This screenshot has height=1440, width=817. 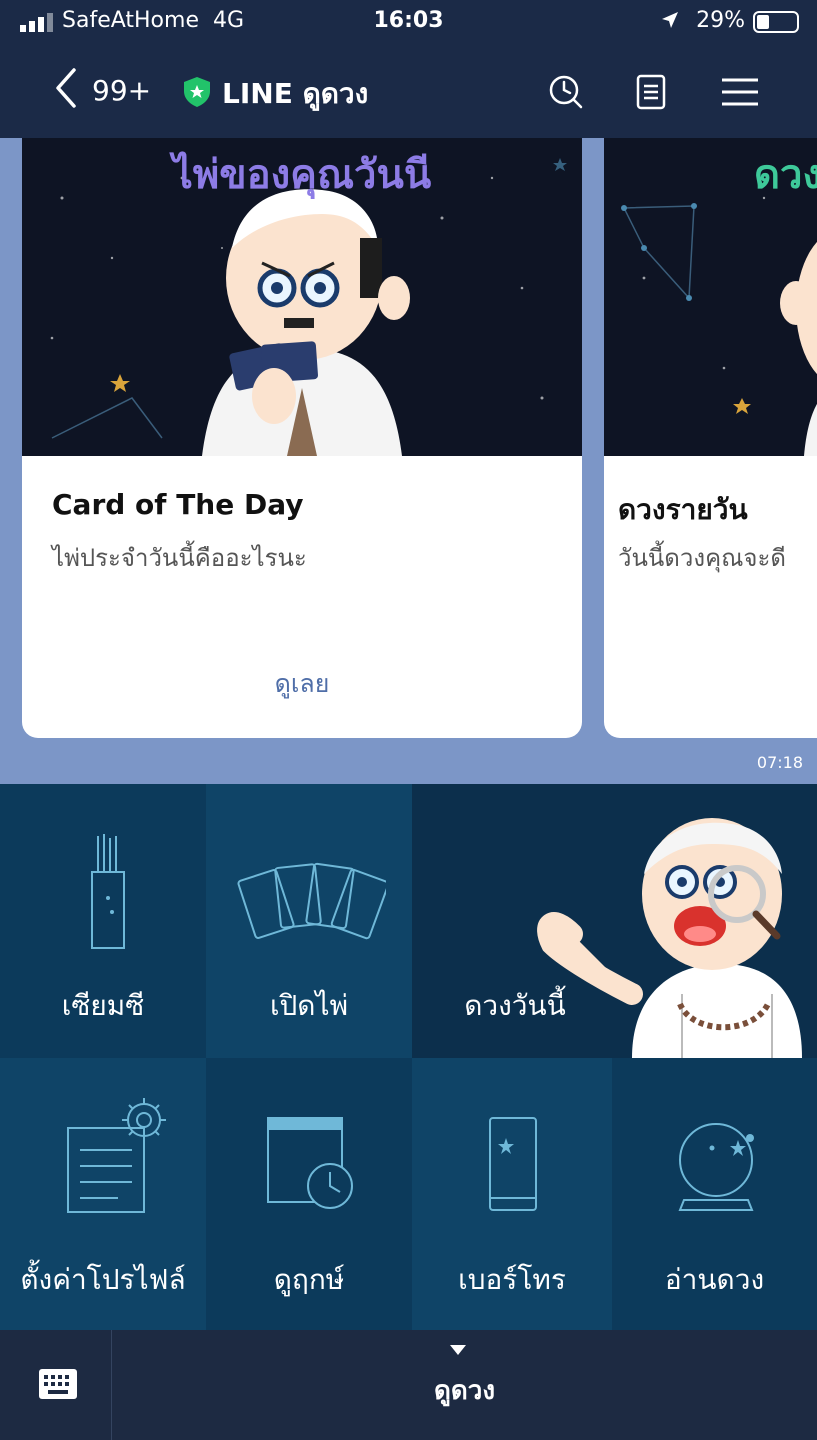 What do you see at coordinates (178, 504) in the screenshot?
I see `card-title: Card of The Day` at bounding box center [178, 504].